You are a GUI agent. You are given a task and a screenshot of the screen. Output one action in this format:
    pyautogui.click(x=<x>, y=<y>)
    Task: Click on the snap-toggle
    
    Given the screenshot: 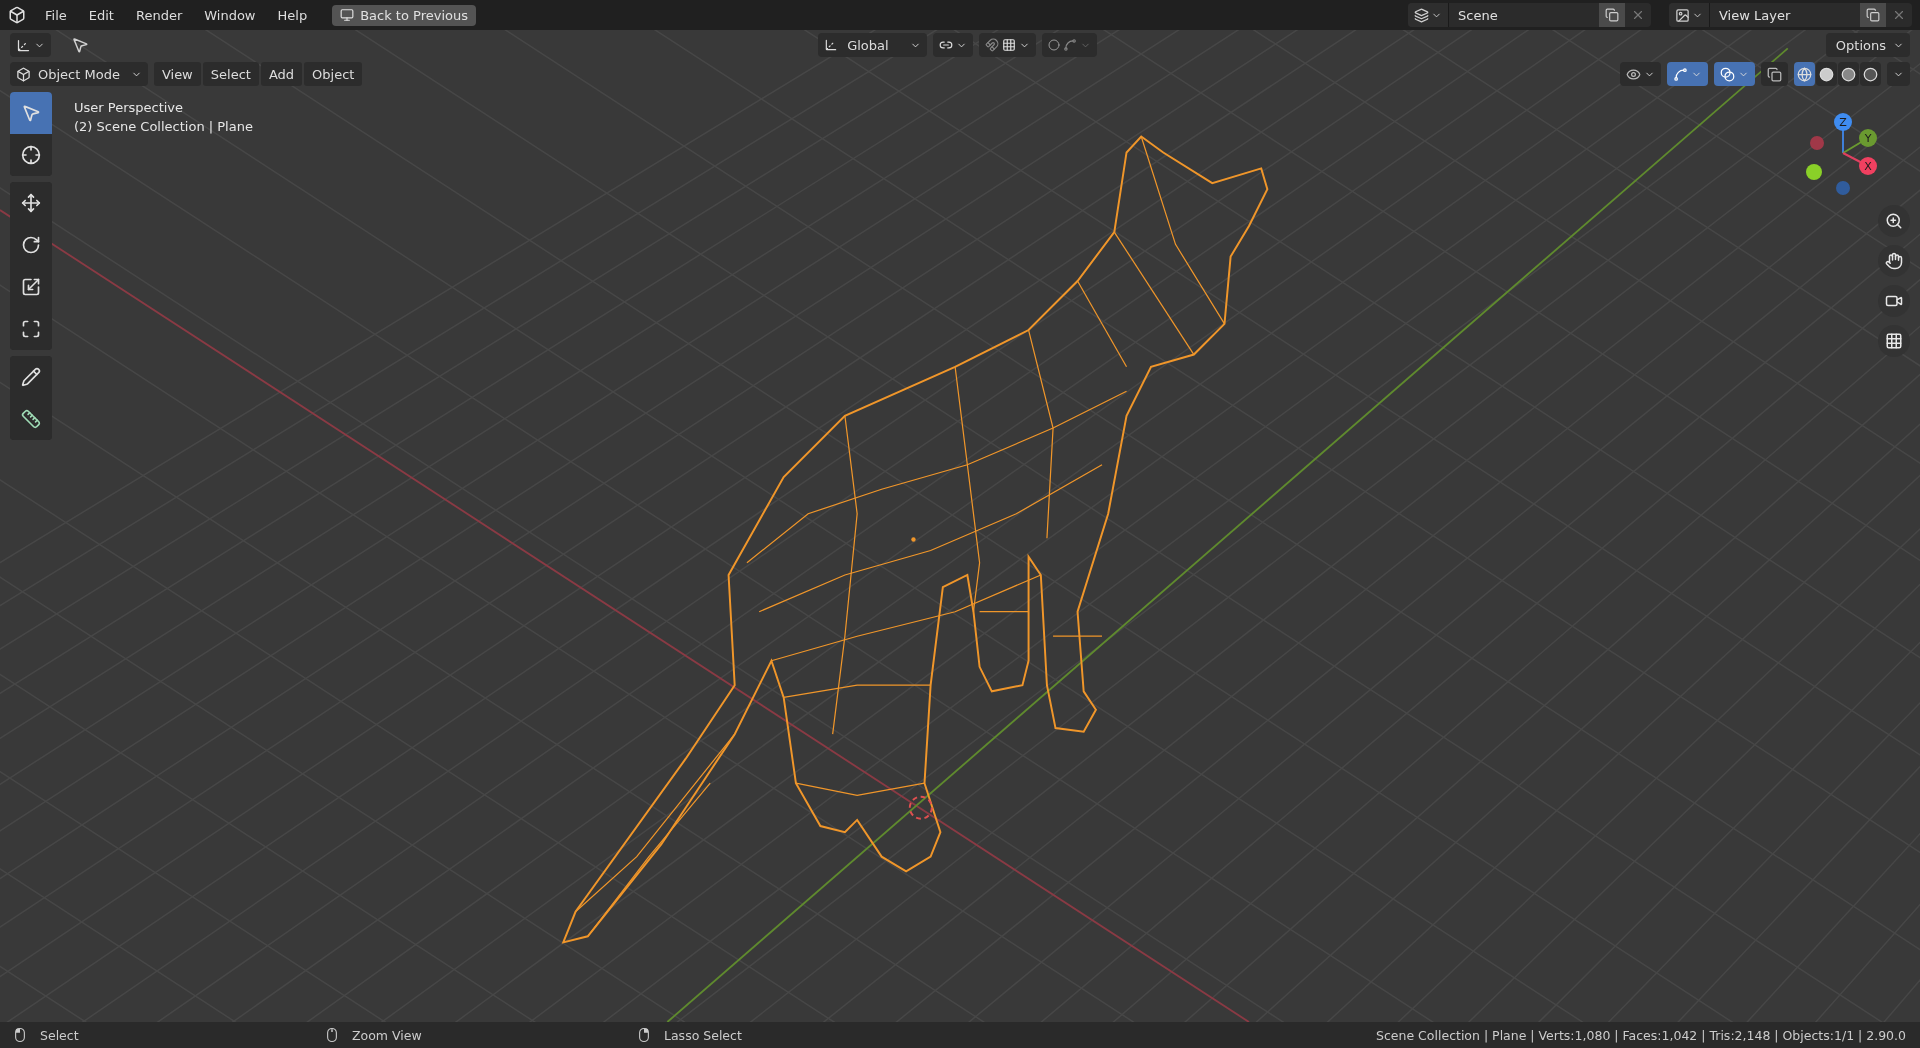 What is the action you would take?
    pyautogui.click(x=1007, y=45)
    